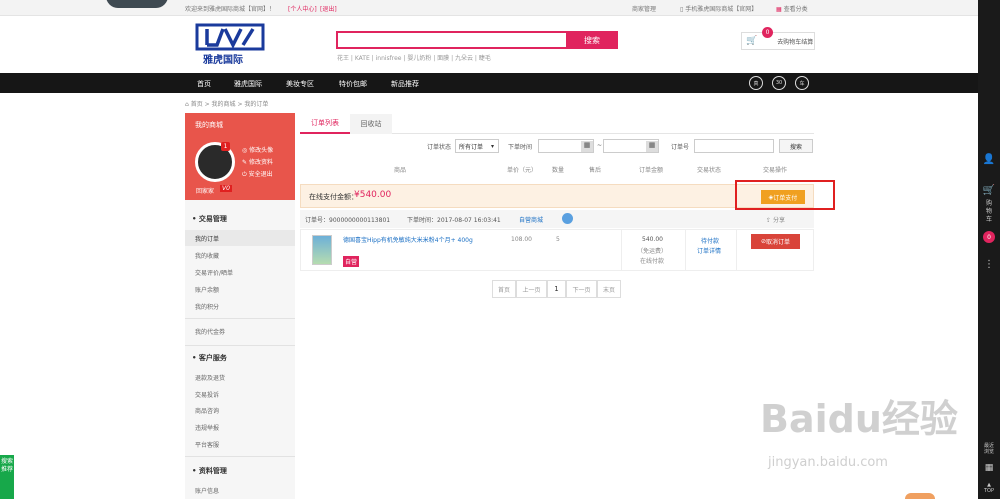 Image resolution: width=1000 pixels, height=499 pixels. I want to click on site-logo: 雅虎国际, so click(230, 44).